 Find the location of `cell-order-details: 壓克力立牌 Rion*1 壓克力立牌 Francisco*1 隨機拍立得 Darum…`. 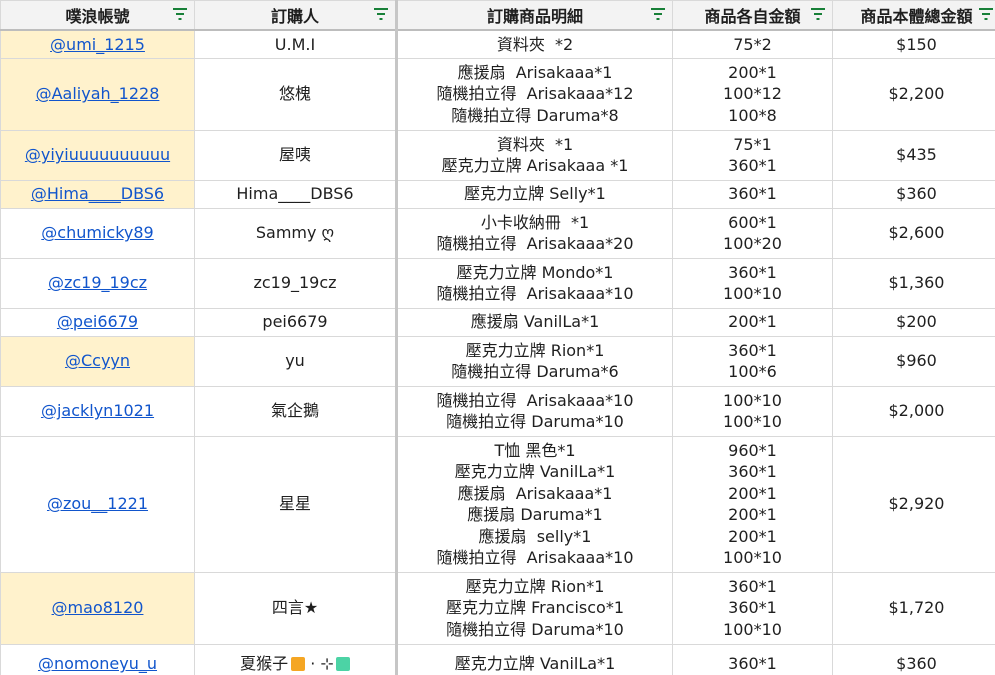

cell-order-details: 壓克力立牌 Rion*1 壓克力立牌 Francisco*1 隨機拍立得 Darum… is located at coordinates (534, 608).